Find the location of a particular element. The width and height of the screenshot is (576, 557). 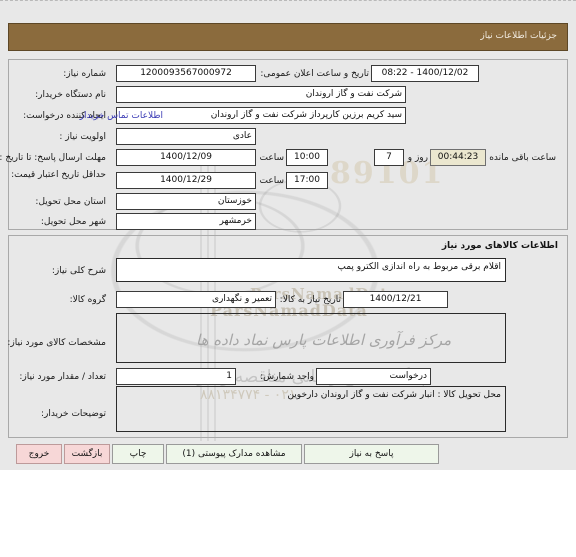

remaining-days-field: 7 is located at coordinates (389, 157).